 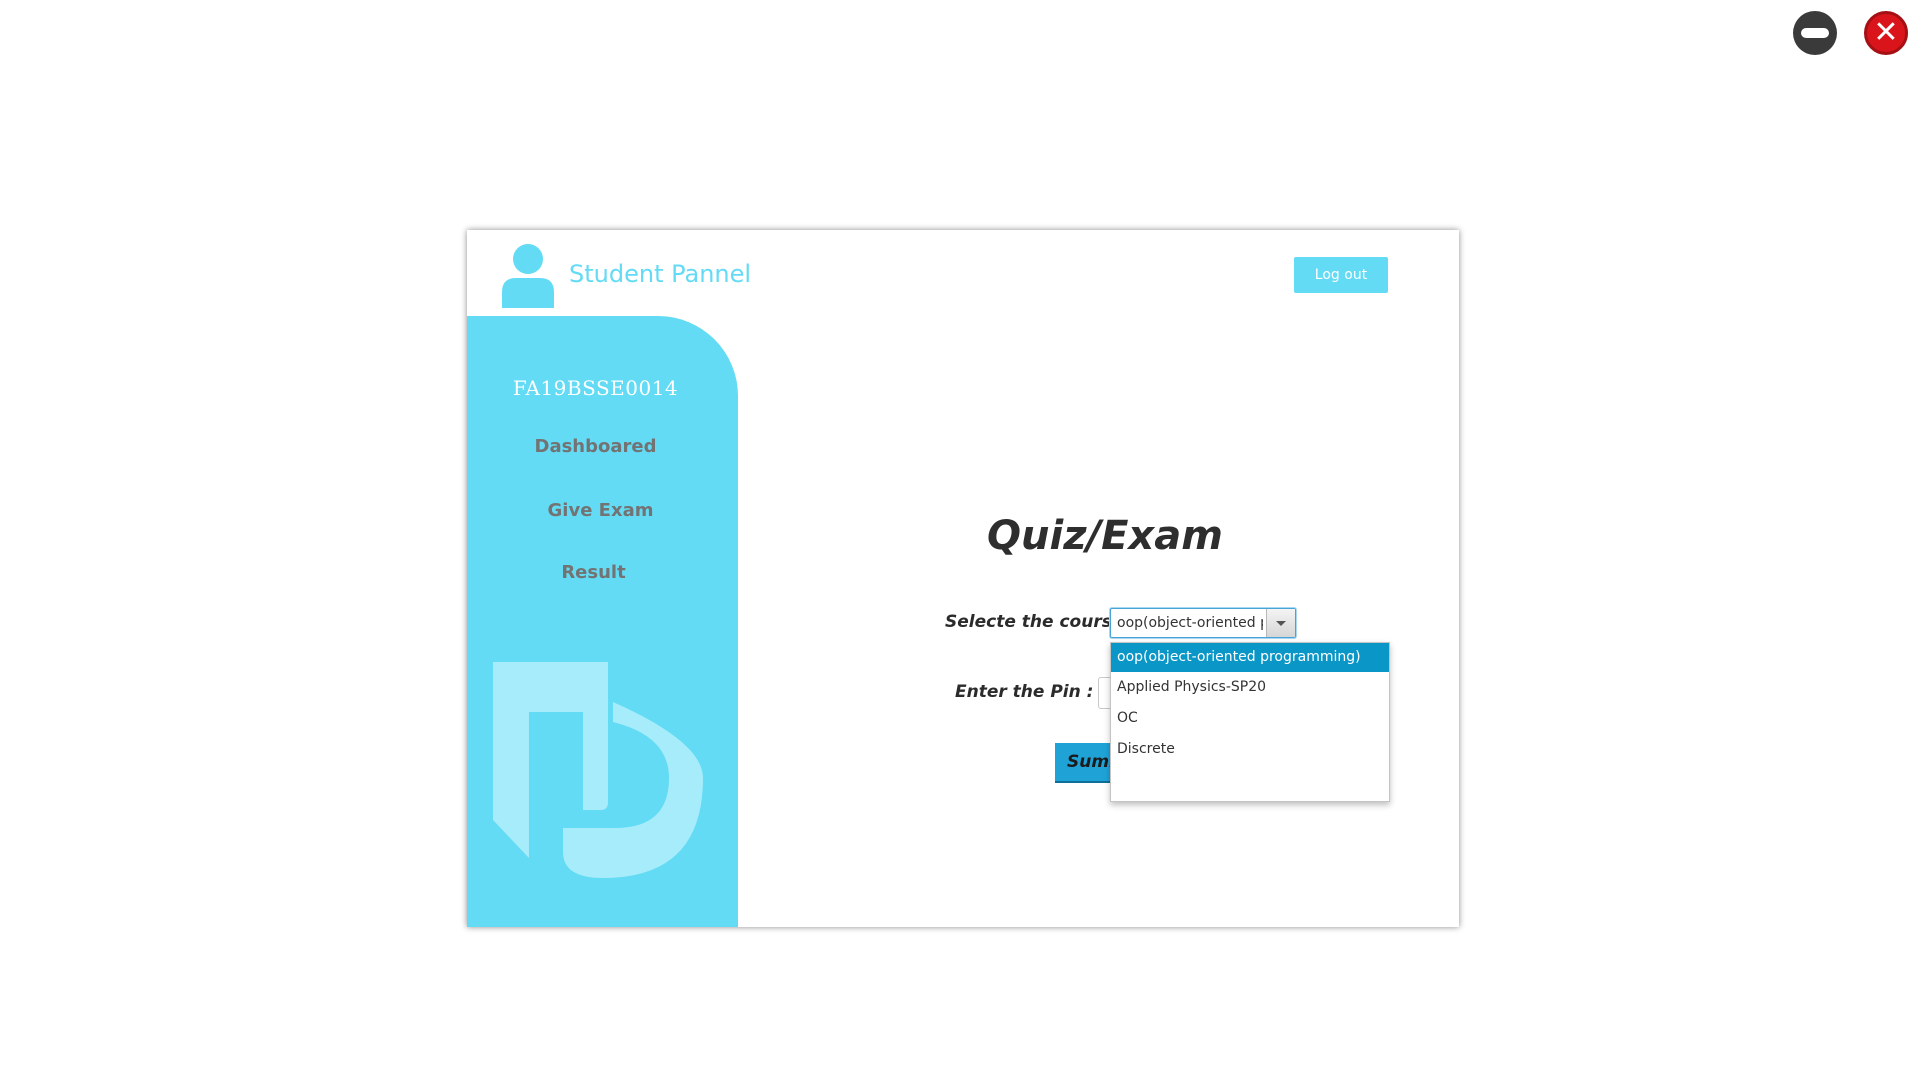 What do you see at coordinates (1250, 749) in the screenshot?
I see `dropdown-option-discrete: Discrete` at bounding box center [1250, 749].